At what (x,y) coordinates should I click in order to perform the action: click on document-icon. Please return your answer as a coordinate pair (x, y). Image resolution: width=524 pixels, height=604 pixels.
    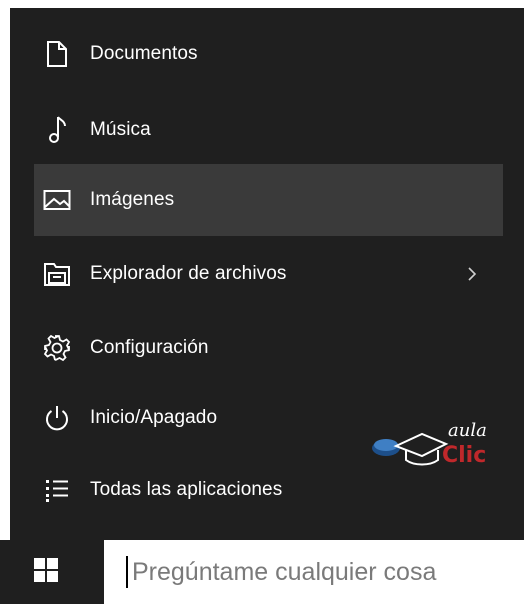
    Looking at the image, I should click on (57, 54).